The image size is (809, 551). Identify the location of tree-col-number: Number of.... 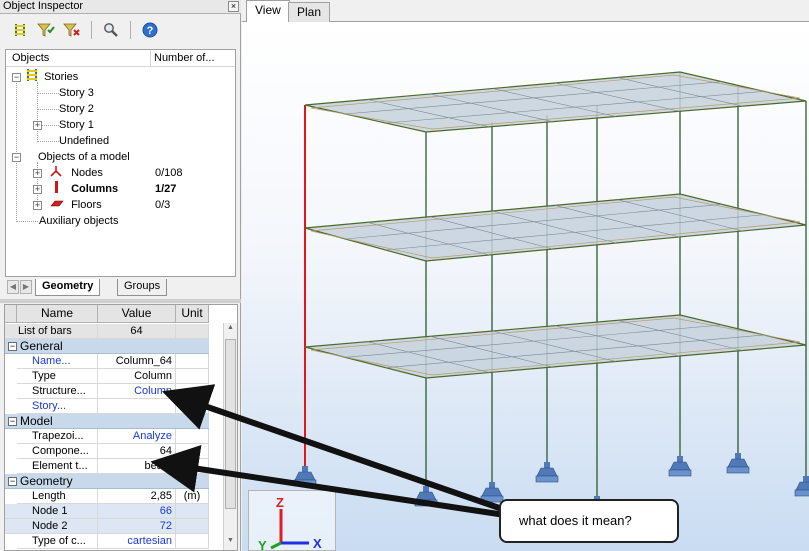
(184, 58).